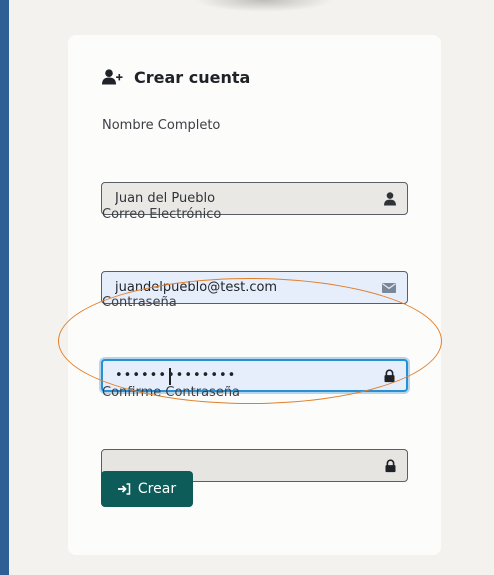 The width and height of the screenshot is (494, 575). I want to click on form-title-text: Crear cuenta, so click(192, 77).